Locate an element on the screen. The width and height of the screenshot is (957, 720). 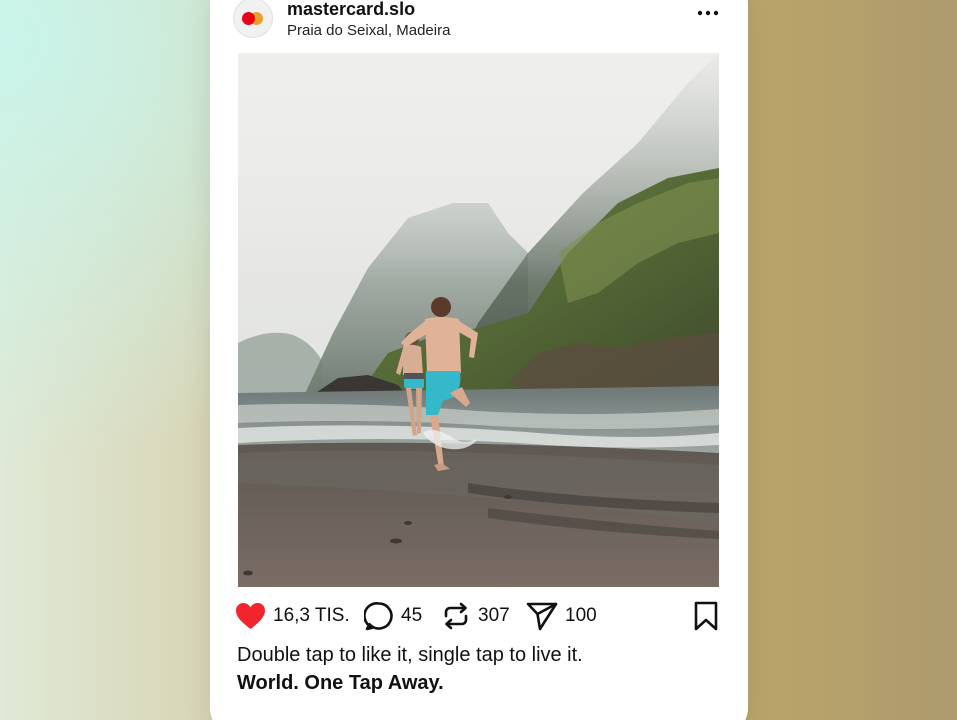
avatar is located at coordinates (253, 19).